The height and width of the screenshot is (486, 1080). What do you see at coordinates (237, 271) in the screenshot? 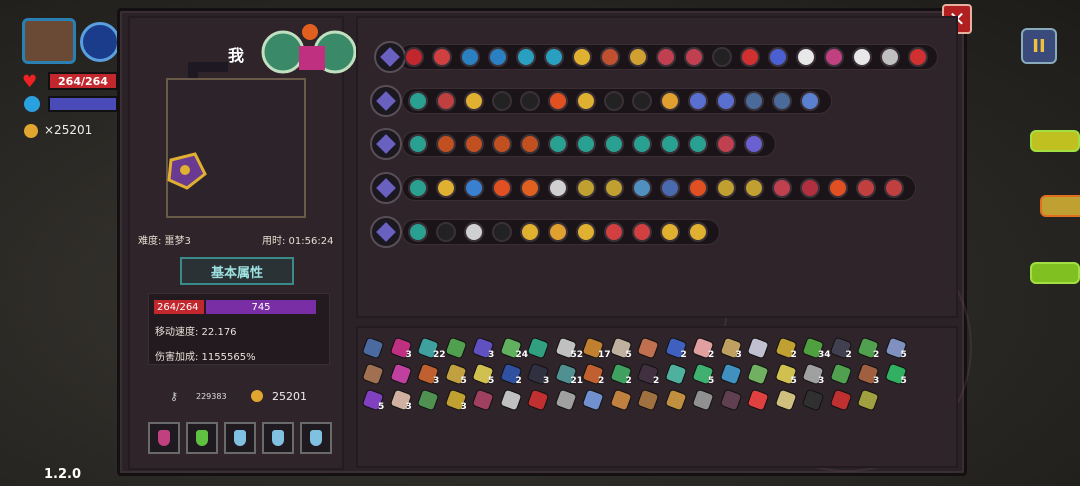
I see `basic-attributes-button: 基本属性` at bounding box center [237, 271].